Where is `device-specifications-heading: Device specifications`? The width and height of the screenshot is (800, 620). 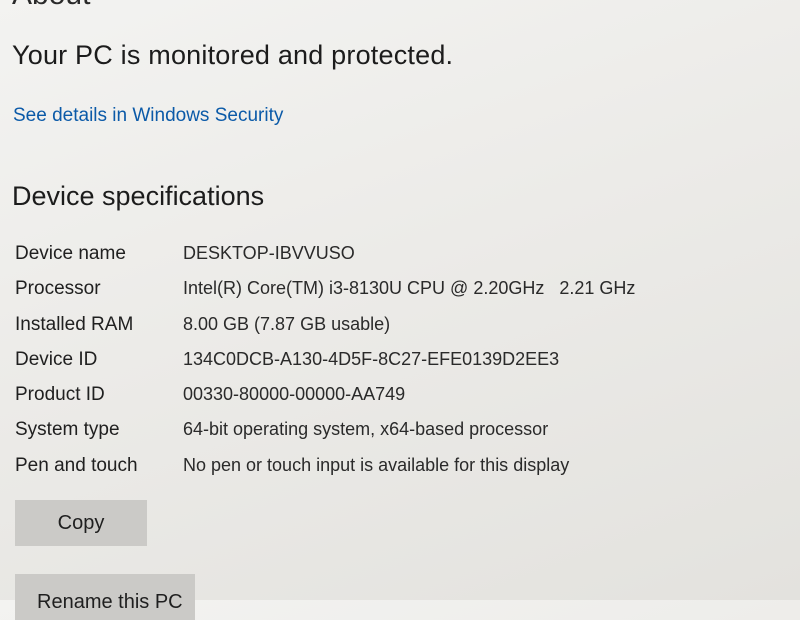
device-specifications-heading: Device specifications is located at coordinates (138, 196).